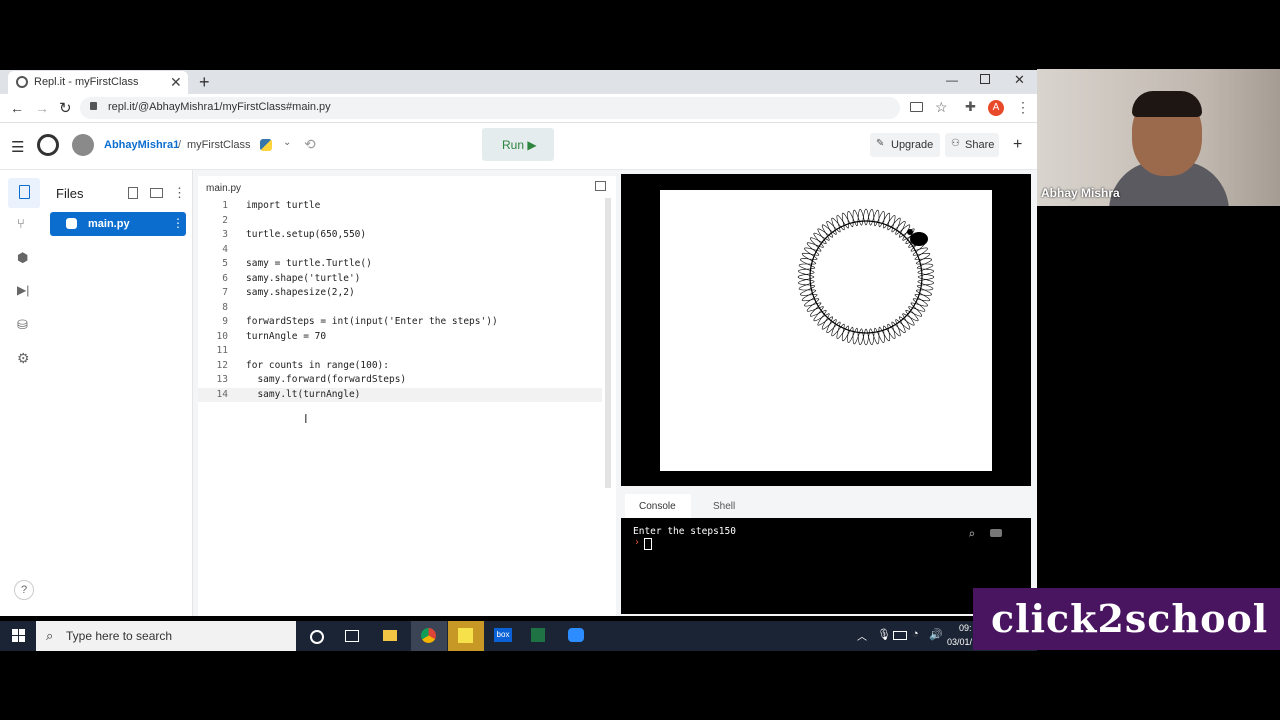 This screenshot has height=720, width=1280. I want to click on code-line: 14 samy.lt(turnAngle), so click(400, 394).